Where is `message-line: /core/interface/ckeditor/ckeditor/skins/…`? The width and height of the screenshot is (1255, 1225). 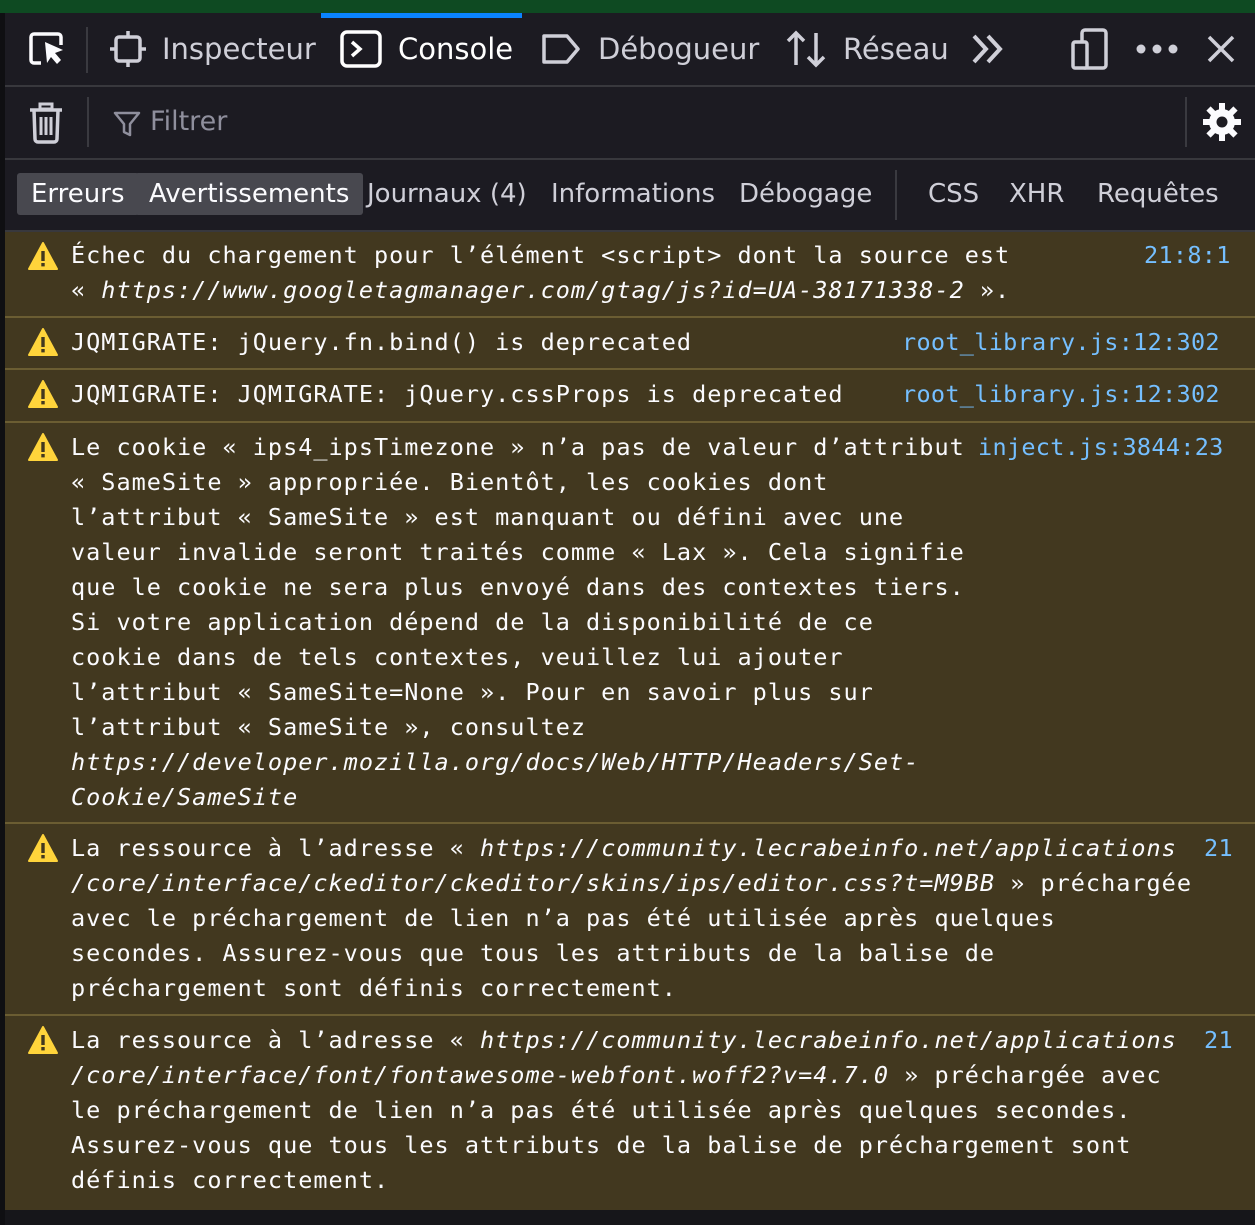
message-line: /core/interface/ckeditor/ckeditor/skins/… is located at coordinates (631, 883).